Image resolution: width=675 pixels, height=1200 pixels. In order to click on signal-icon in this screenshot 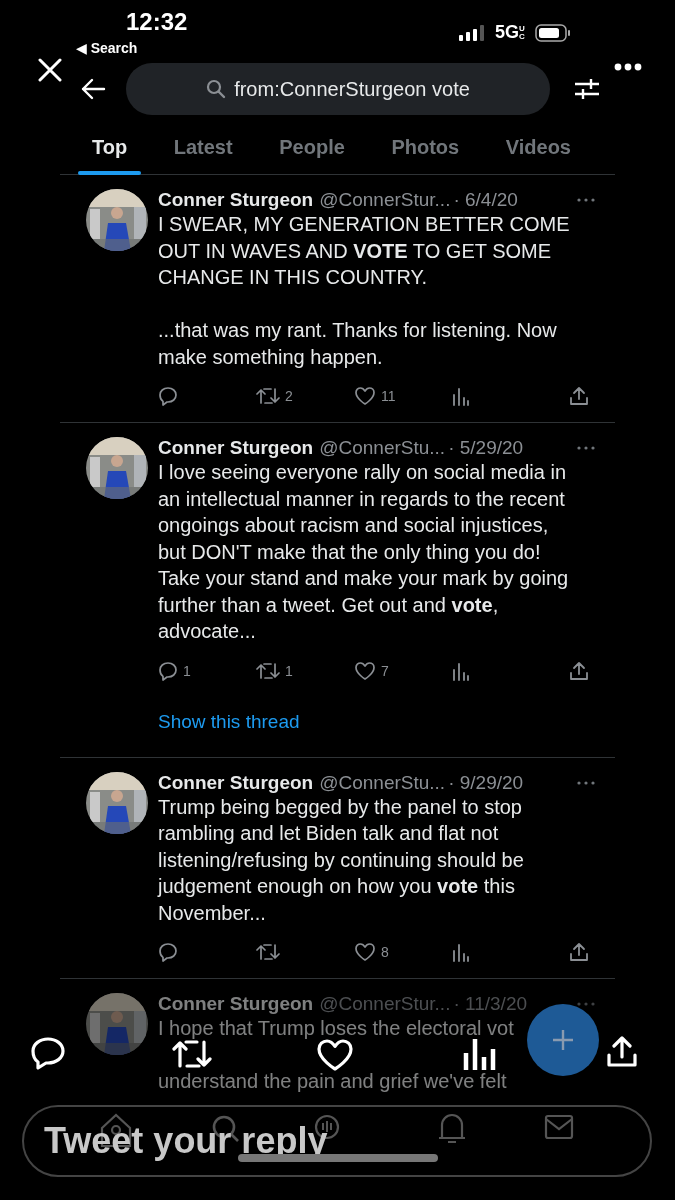, I will do `click(472, 32)`.